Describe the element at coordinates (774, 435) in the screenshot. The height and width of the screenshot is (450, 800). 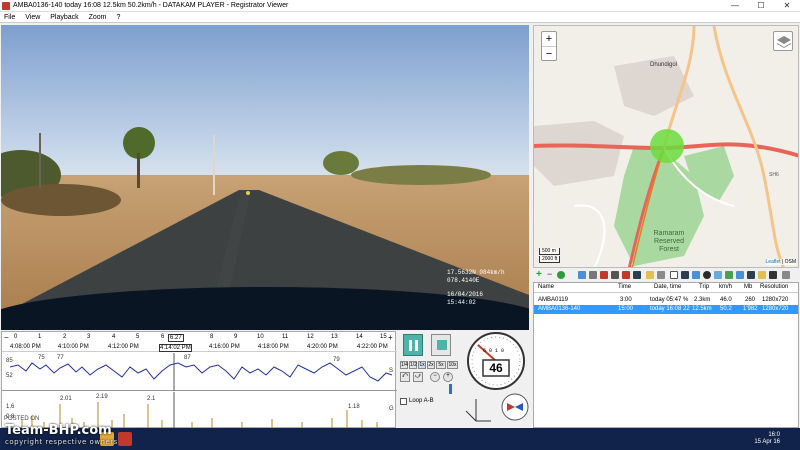
I see `clock-time: 16:0` at that location.